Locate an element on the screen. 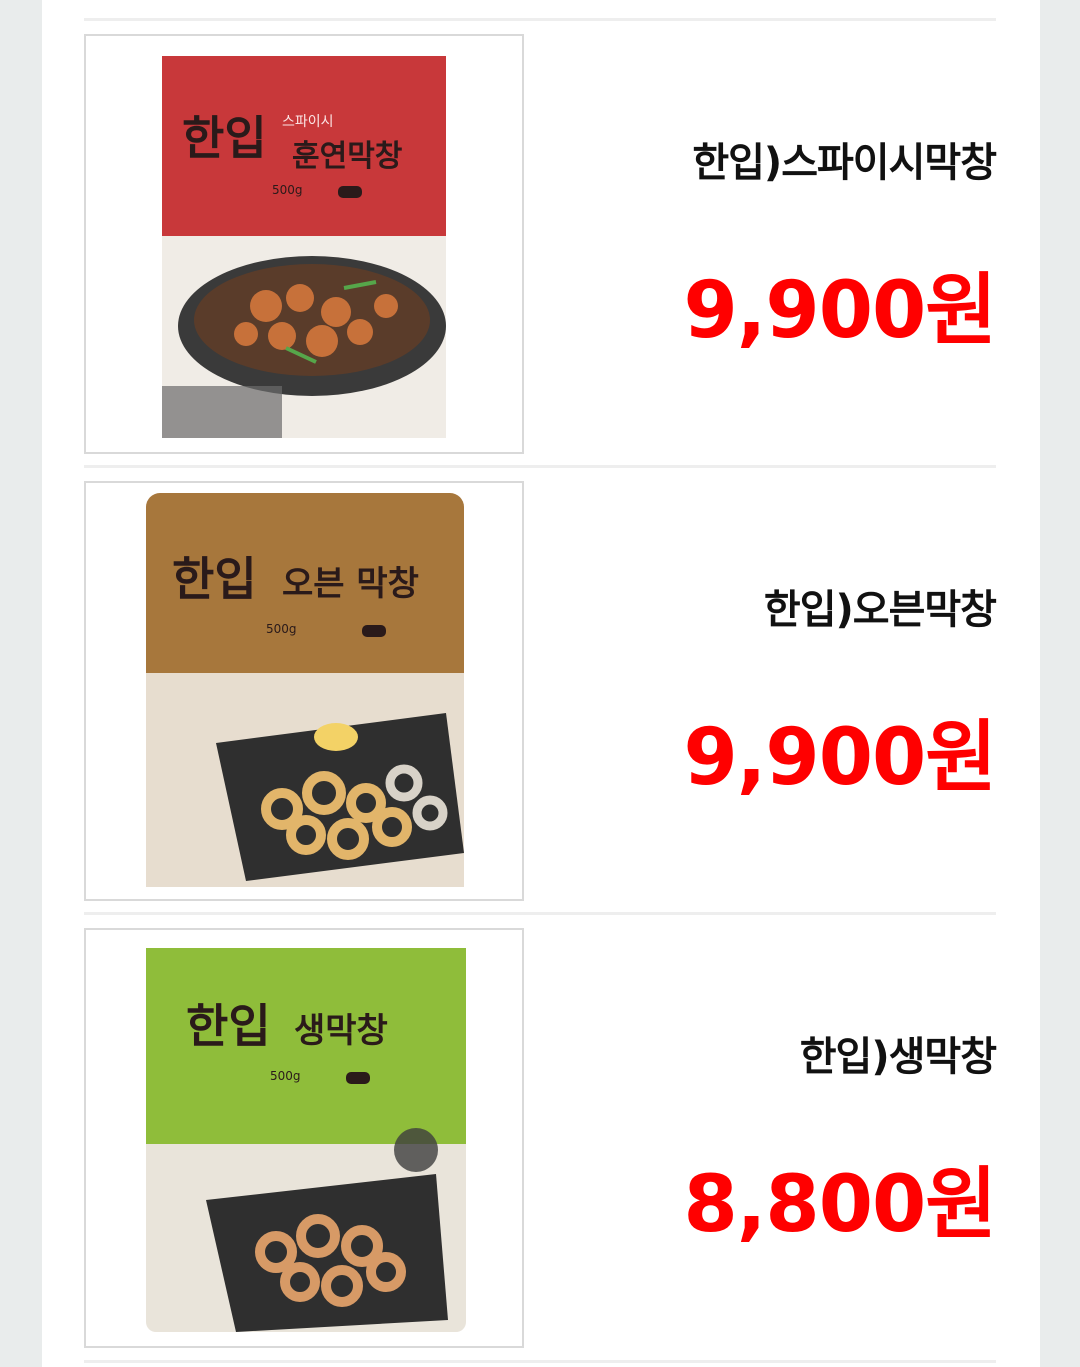  package-title-text: 생막창 is located at coordinates (341, 1031).